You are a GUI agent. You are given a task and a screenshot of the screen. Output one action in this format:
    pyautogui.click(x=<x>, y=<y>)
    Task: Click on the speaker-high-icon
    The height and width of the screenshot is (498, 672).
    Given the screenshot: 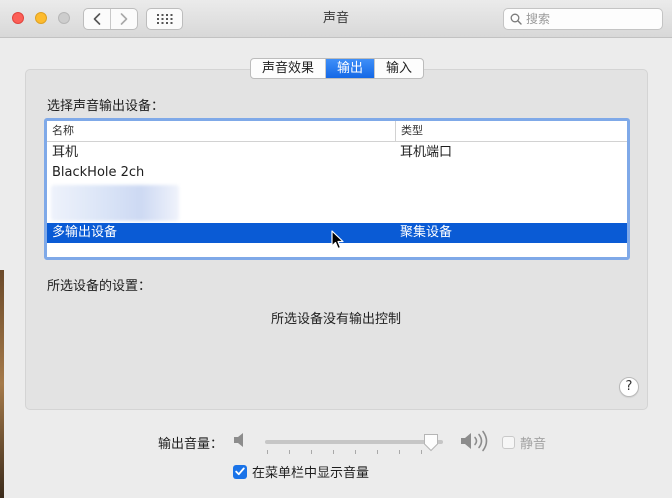 What is the action you would take?
    pyautogui.click(x=474, y=441)
    